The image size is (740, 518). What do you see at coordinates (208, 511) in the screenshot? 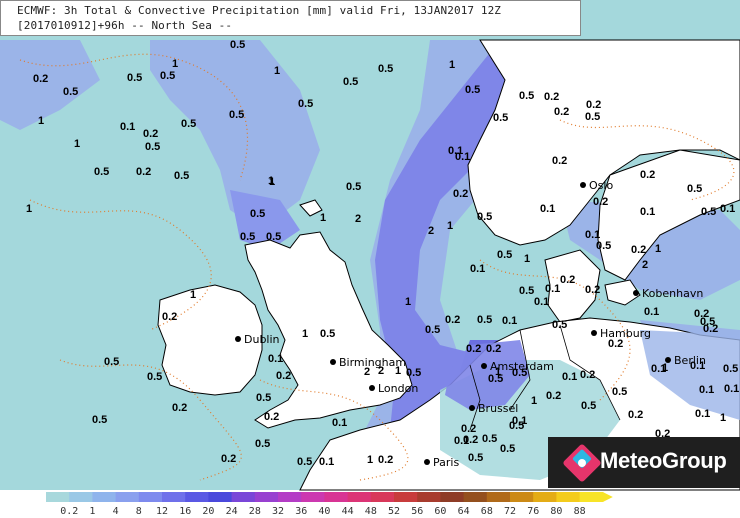
I see `colorbar-tick-label: 20` at bounding box center [208, 511].